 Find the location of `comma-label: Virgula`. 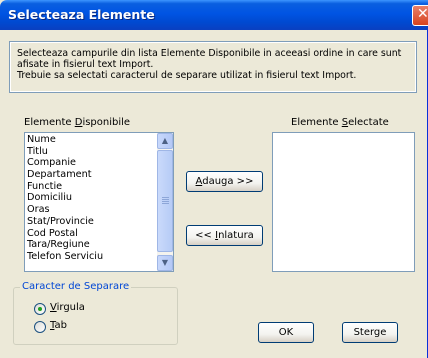

comma-label: Virgula is located at coordinates (67, 307).